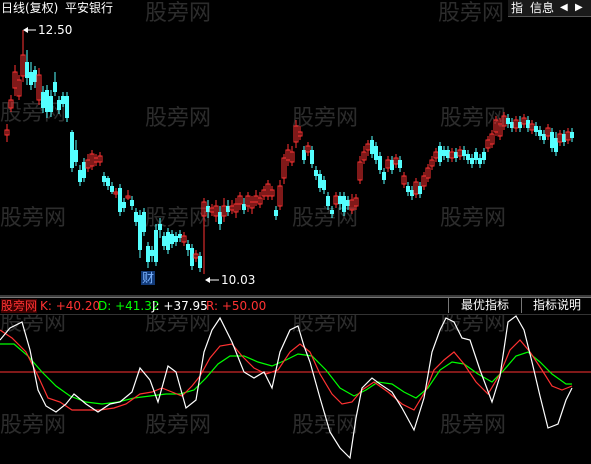 The image size is (591, 464). I want to click on arrow-left-icon: ◀, so click(564, 8).